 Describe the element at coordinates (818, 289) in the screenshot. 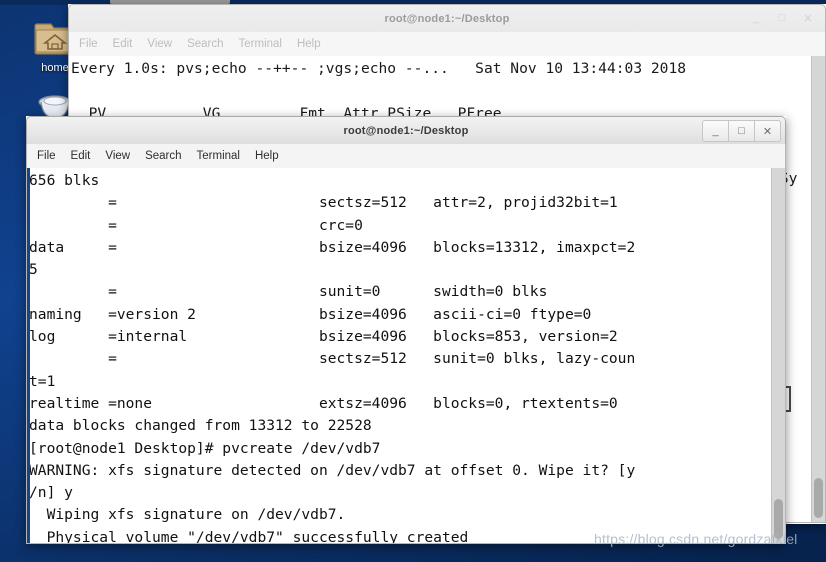

I see `scrollbar-background-window` at that location.